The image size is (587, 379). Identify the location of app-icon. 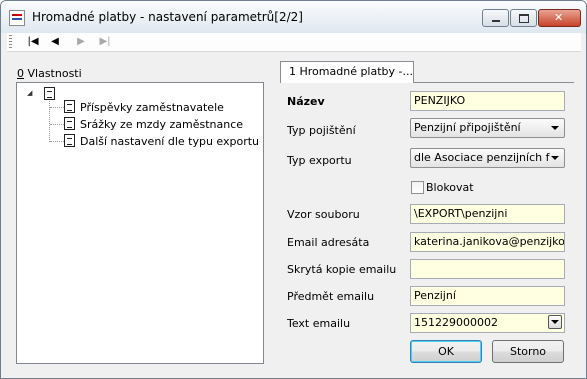
(17, 18).